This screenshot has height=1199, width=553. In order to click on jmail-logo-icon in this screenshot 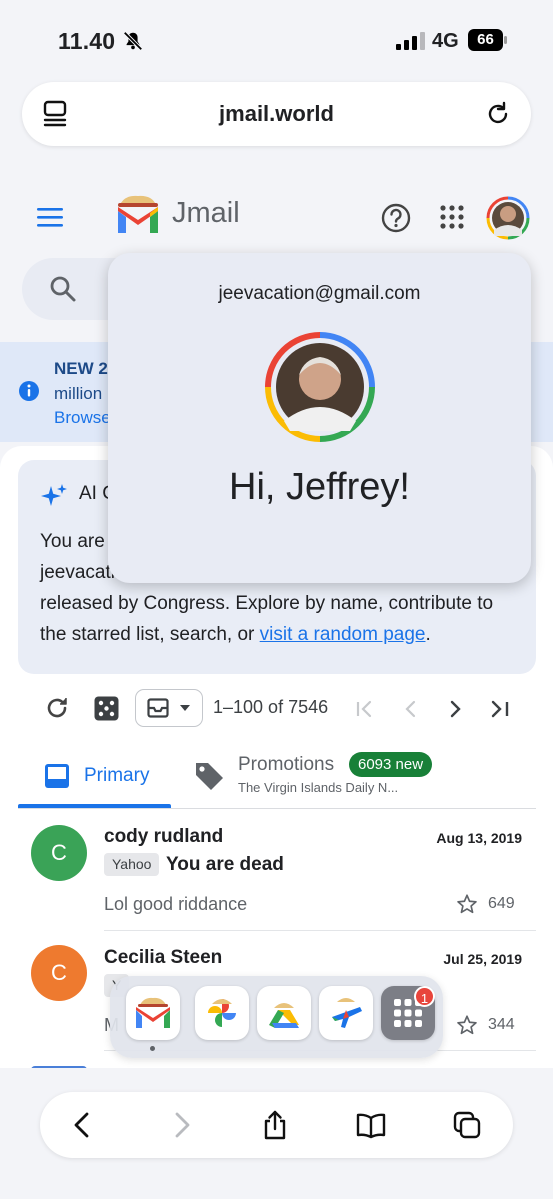, I will do `click(138, 214)`.